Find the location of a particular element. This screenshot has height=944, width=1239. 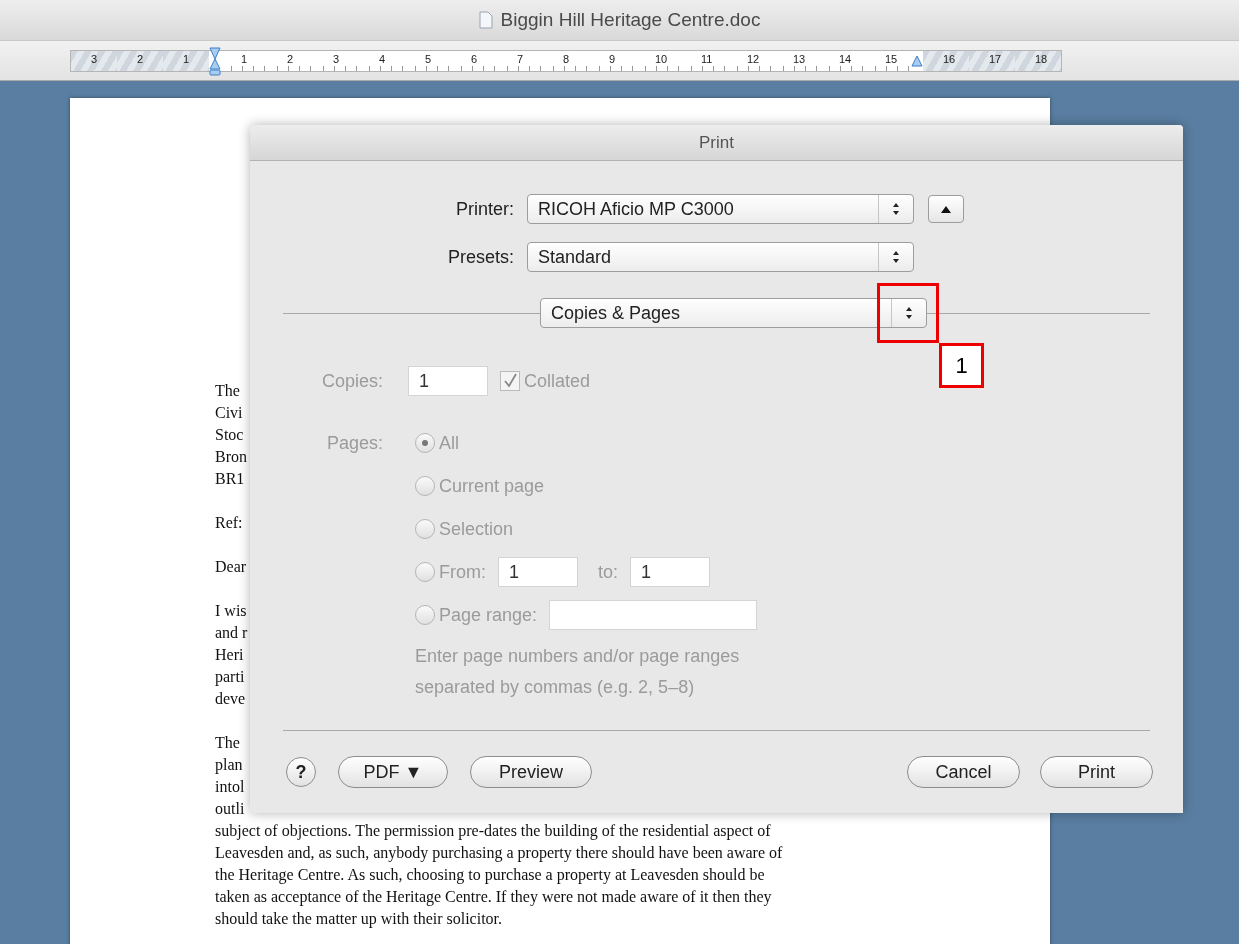

window-title: Biggin Hill Heritage Centre.doc is located at coordinates (630, 20).